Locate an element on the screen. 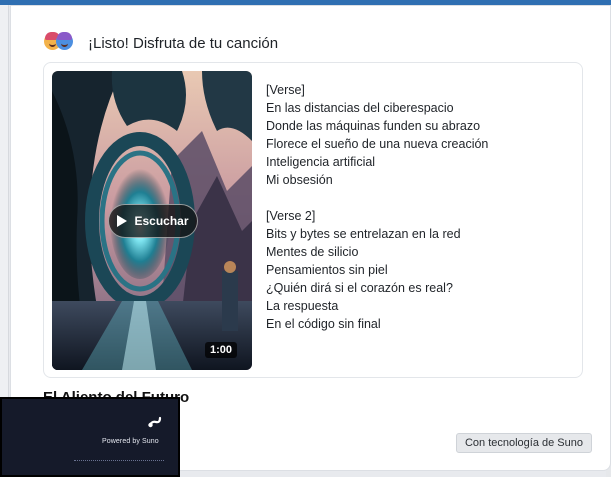 The width and height of the screenshot is (611, 477). lyric-line: Mentes de silicio is located at coordinates (312, 252).